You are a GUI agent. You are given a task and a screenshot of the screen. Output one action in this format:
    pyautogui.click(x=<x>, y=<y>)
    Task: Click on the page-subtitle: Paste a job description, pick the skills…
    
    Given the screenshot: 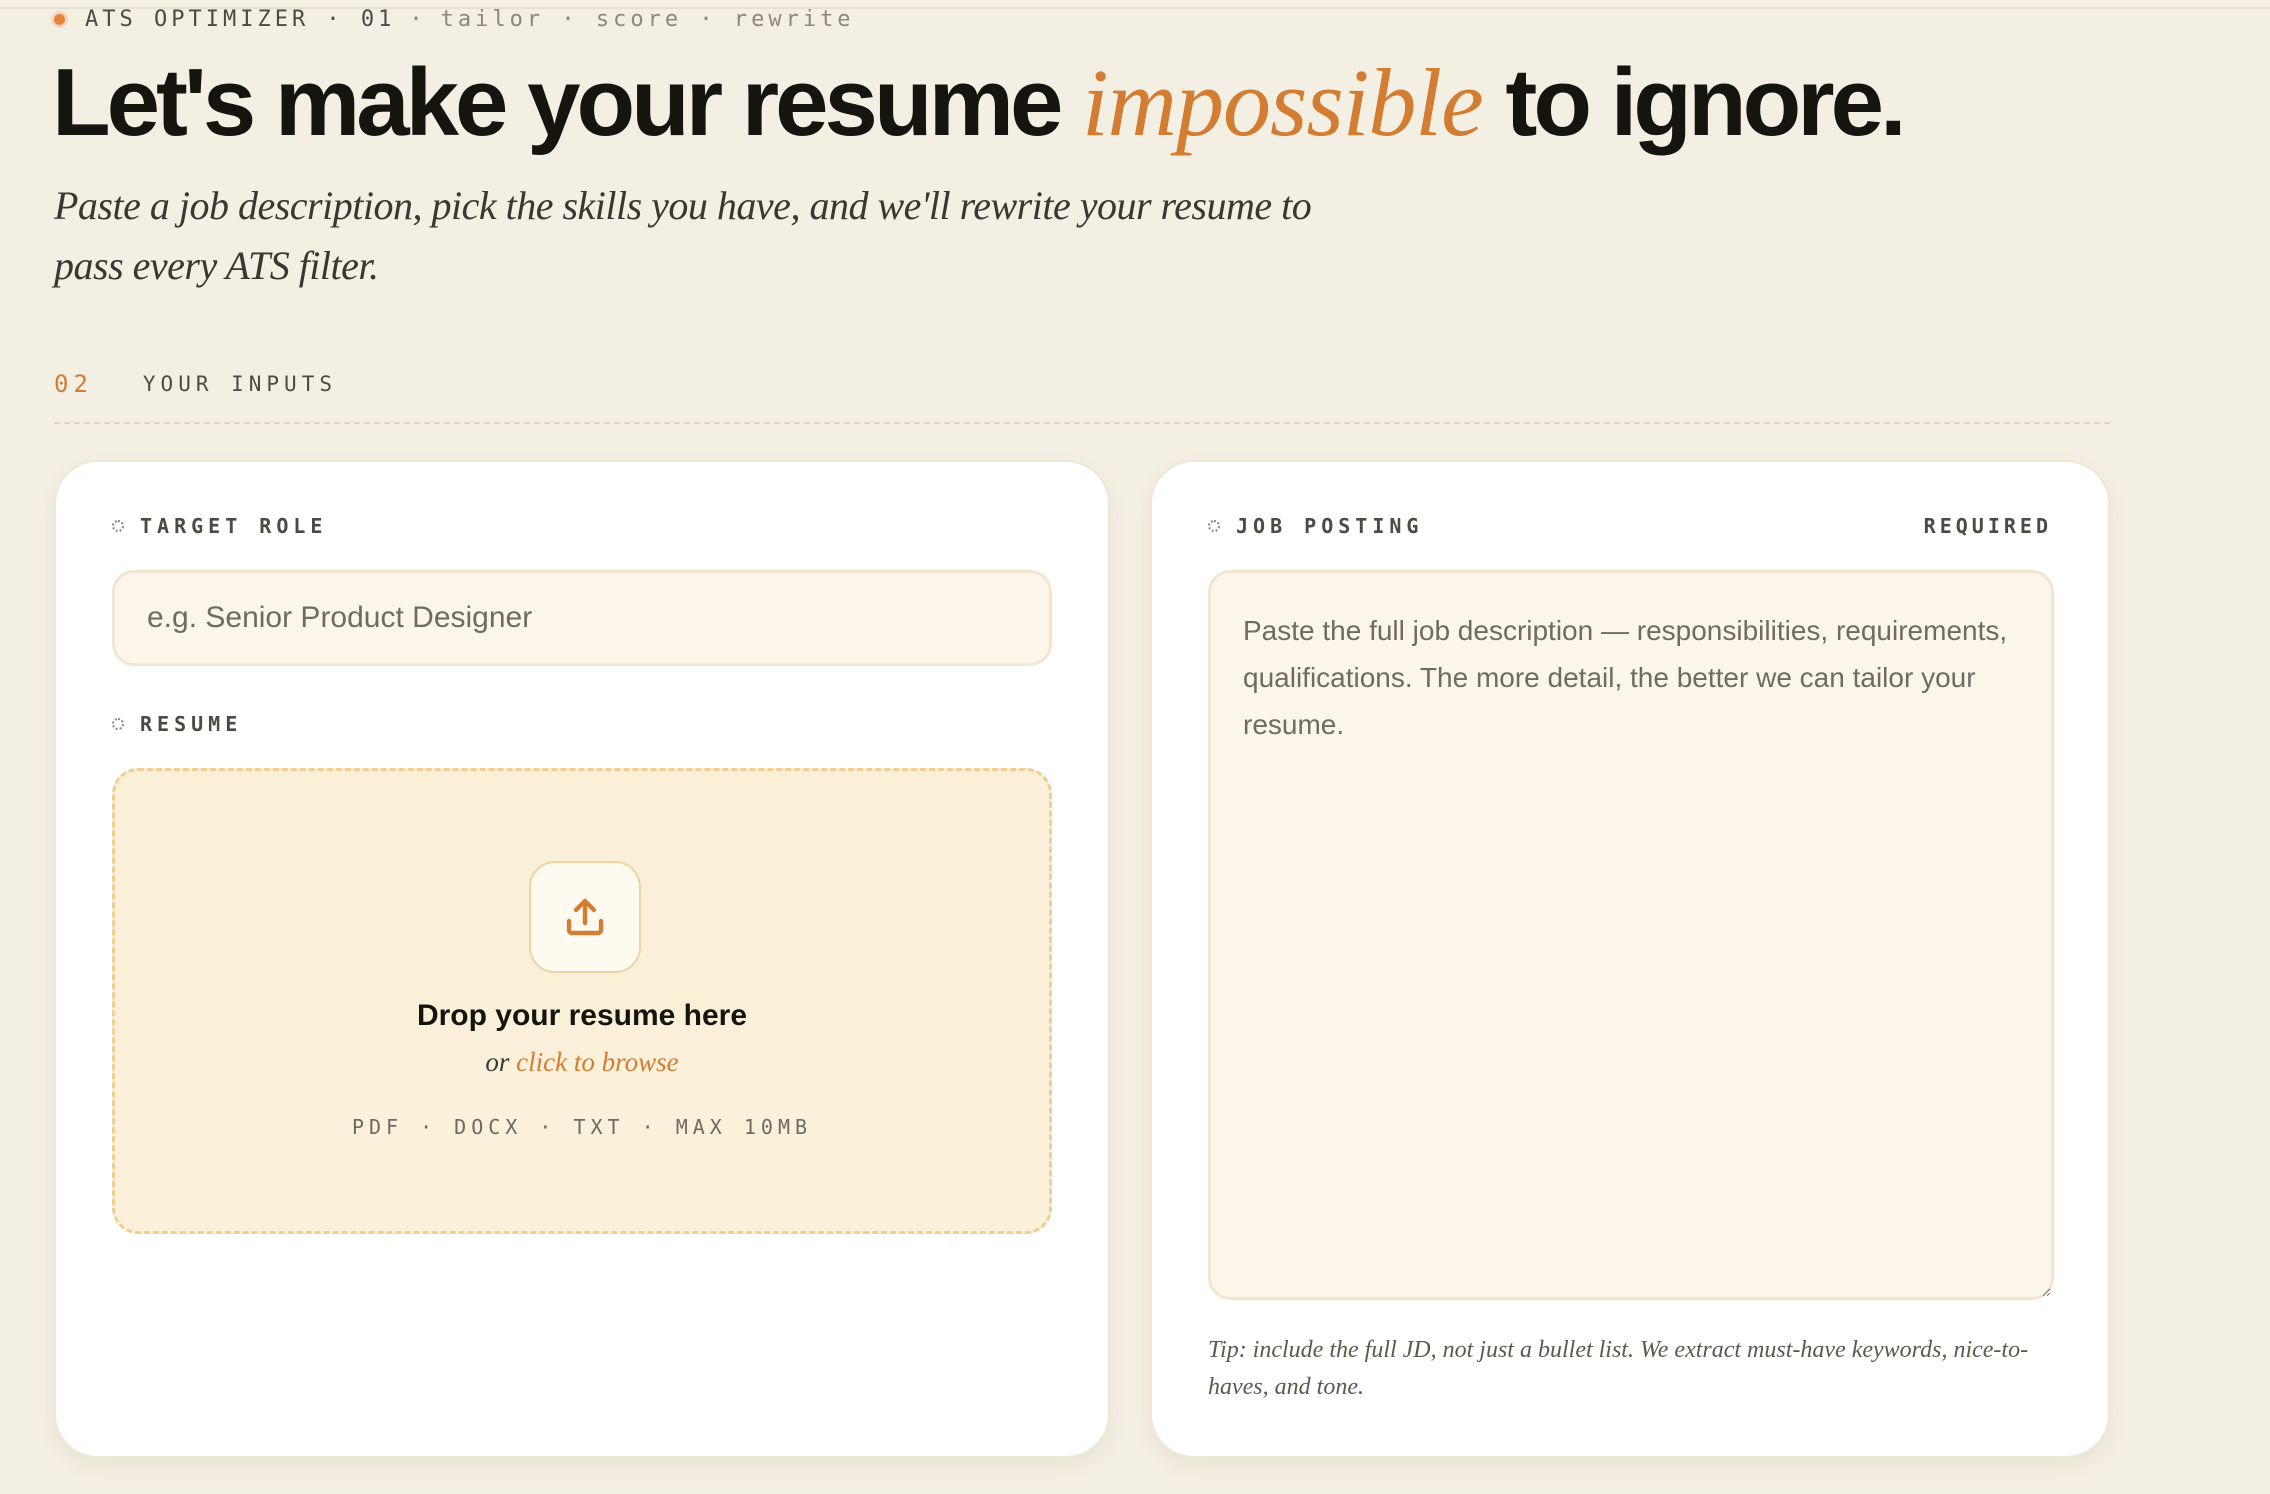 What is the action you would take?
    pyautogui.click(x=683, y=235)
    